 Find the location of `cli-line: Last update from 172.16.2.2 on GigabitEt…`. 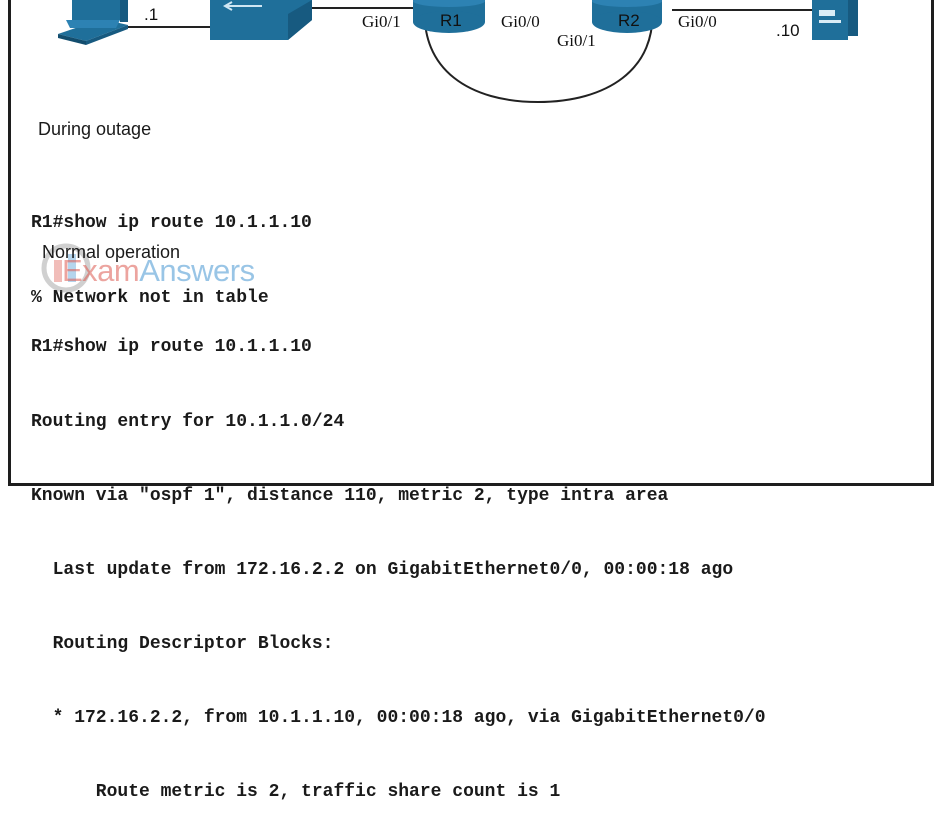

cli-line: Last update from 172.16.2.2 on GigabitEt… is located at coordinates (382, 569).